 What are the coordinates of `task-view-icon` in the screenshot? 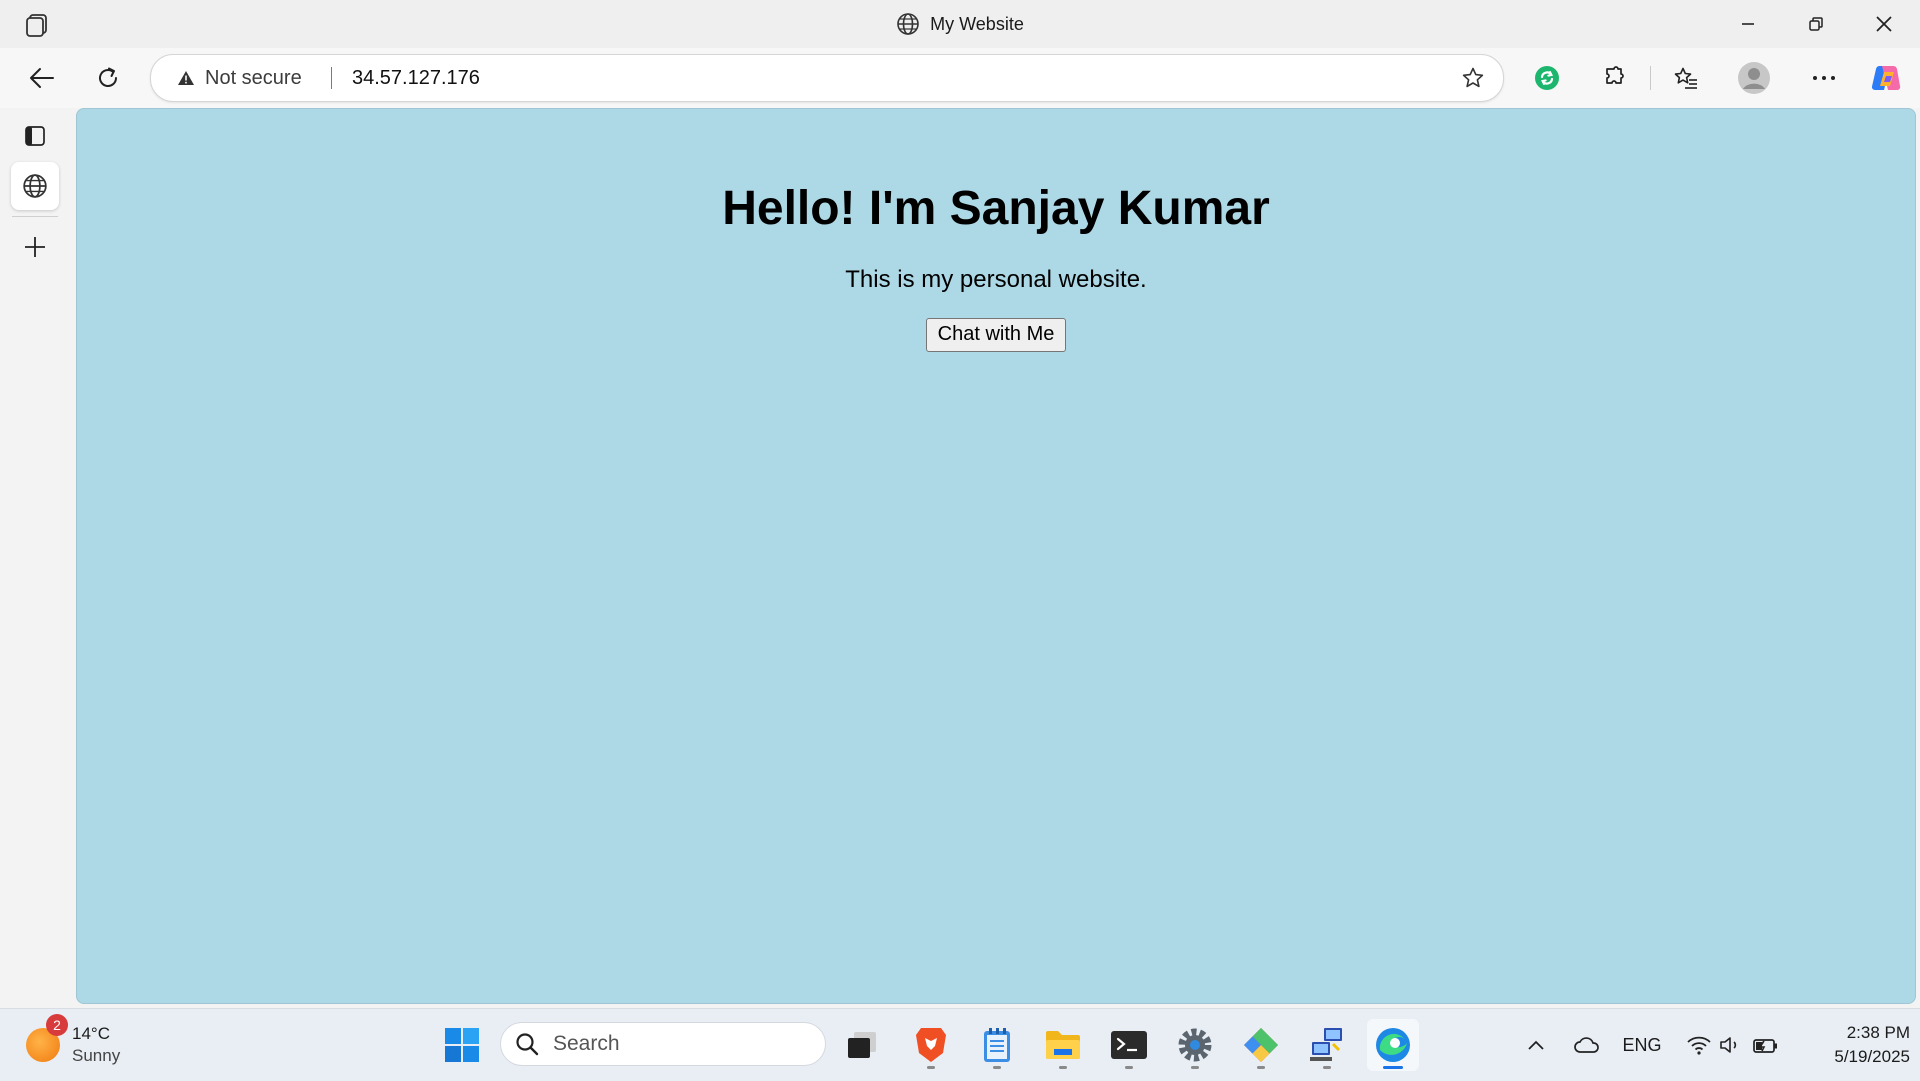 It's located at (862, 1045).